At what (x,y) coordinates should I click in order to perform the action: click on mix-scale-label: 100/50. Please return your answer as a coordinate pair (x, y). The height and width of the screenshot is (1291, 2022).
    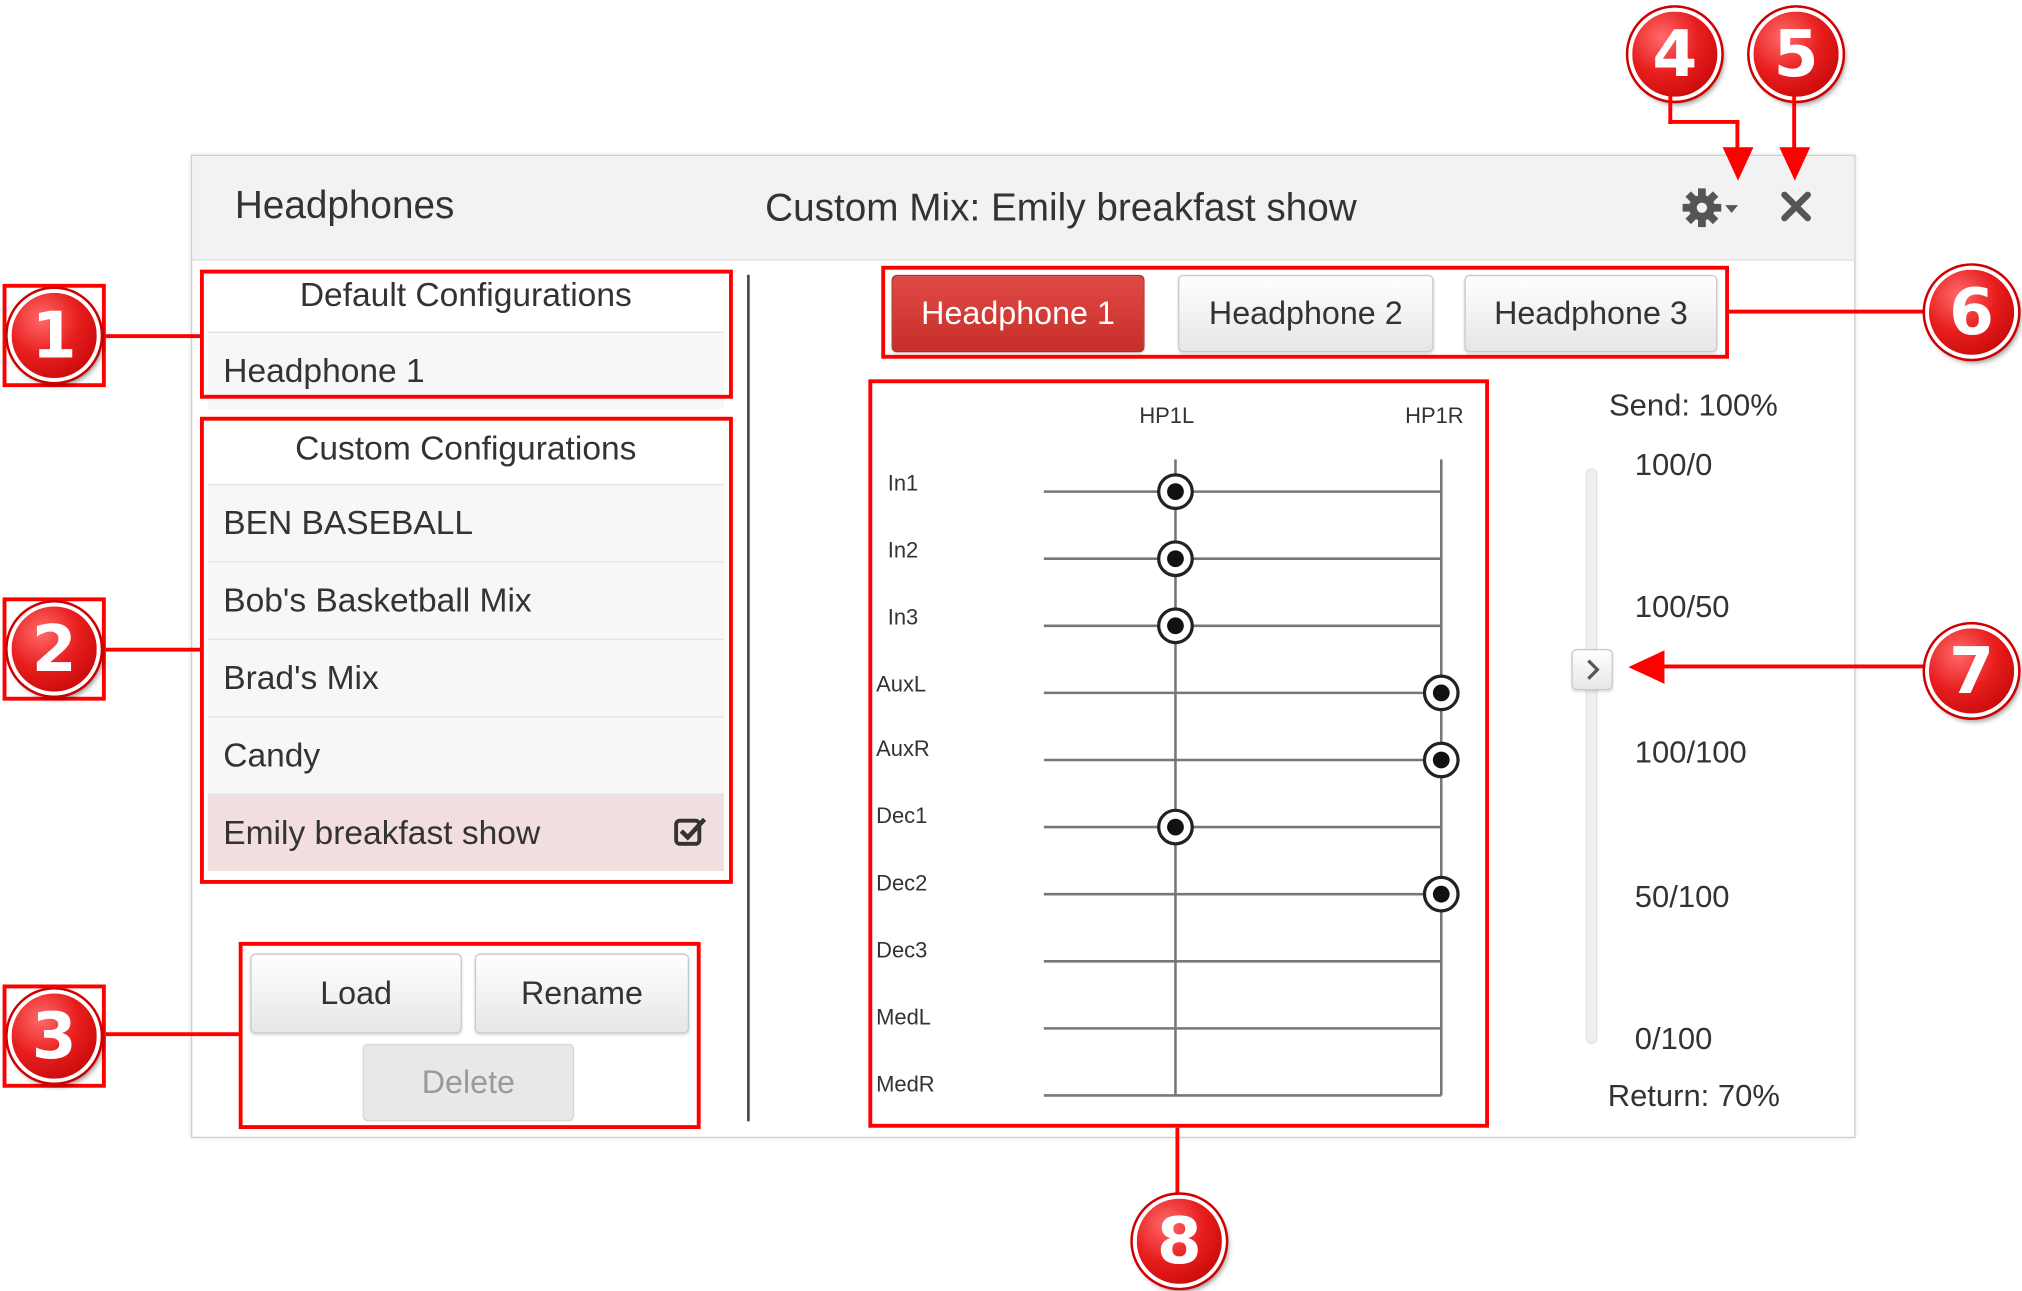
    Looking at the image, I should click on (1682, 607).